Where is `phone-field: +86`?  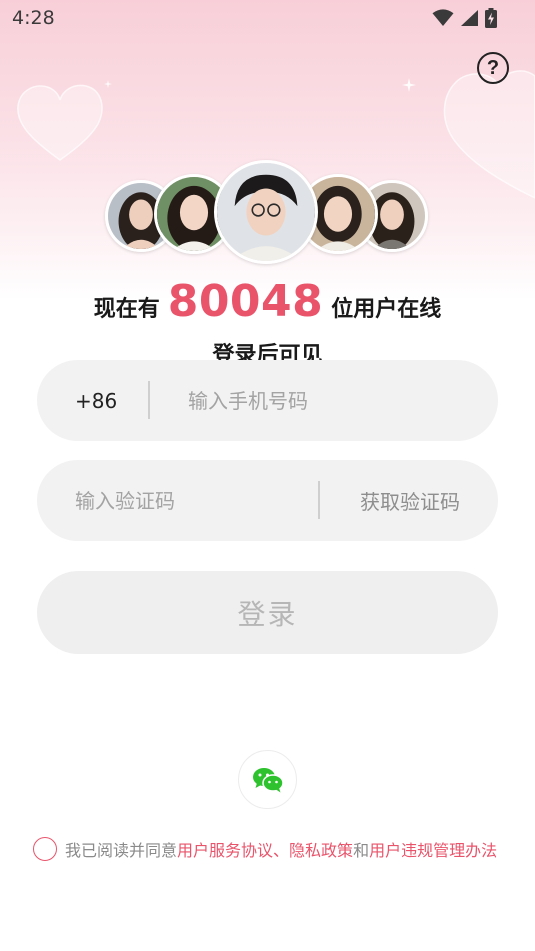
phone-field: +86 is located at coordinates (267, 400).